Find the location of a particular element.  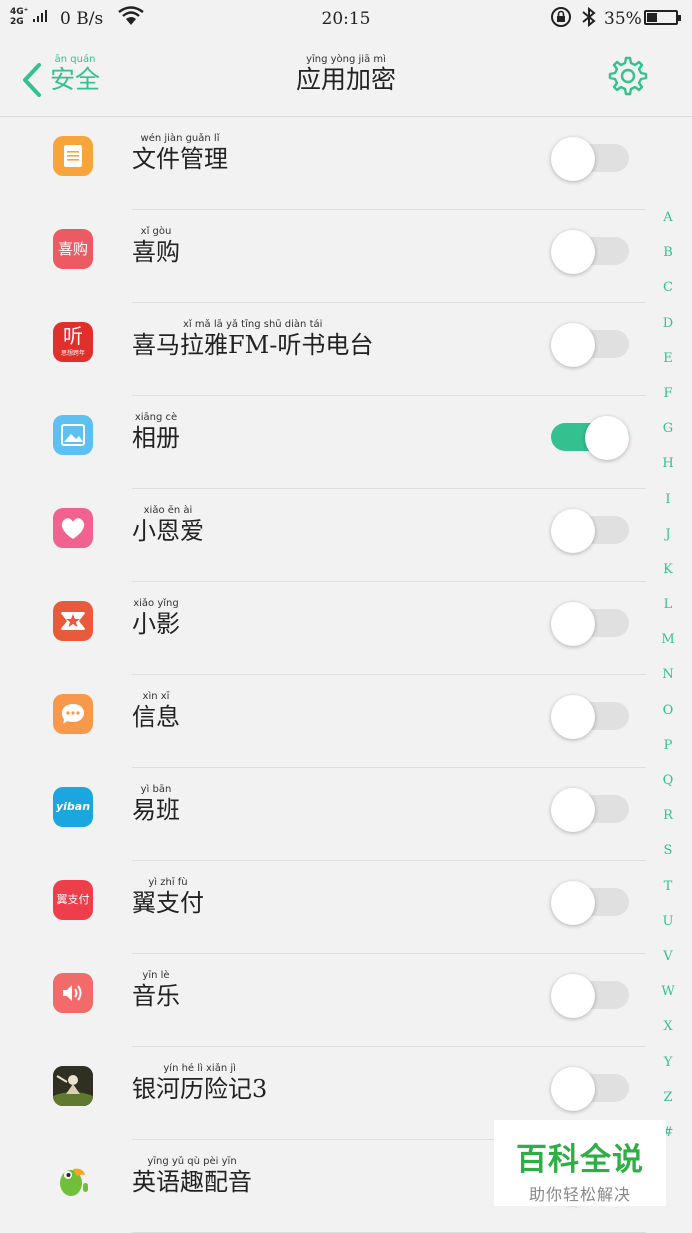

yizhifu-icon-label: 翼支付 is located at coordinates (73, 899).